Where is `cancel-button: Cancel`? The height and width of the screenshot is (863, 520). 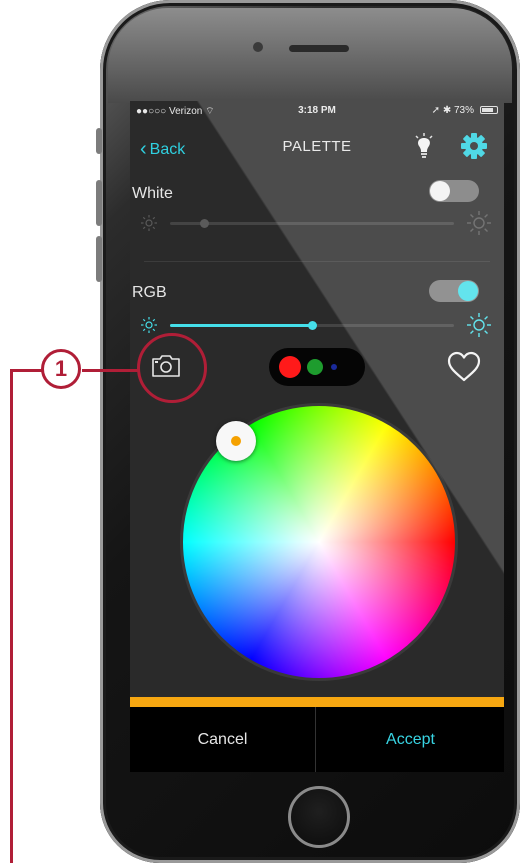 cancel-button: Cancel is located at coordinates (223, 739).